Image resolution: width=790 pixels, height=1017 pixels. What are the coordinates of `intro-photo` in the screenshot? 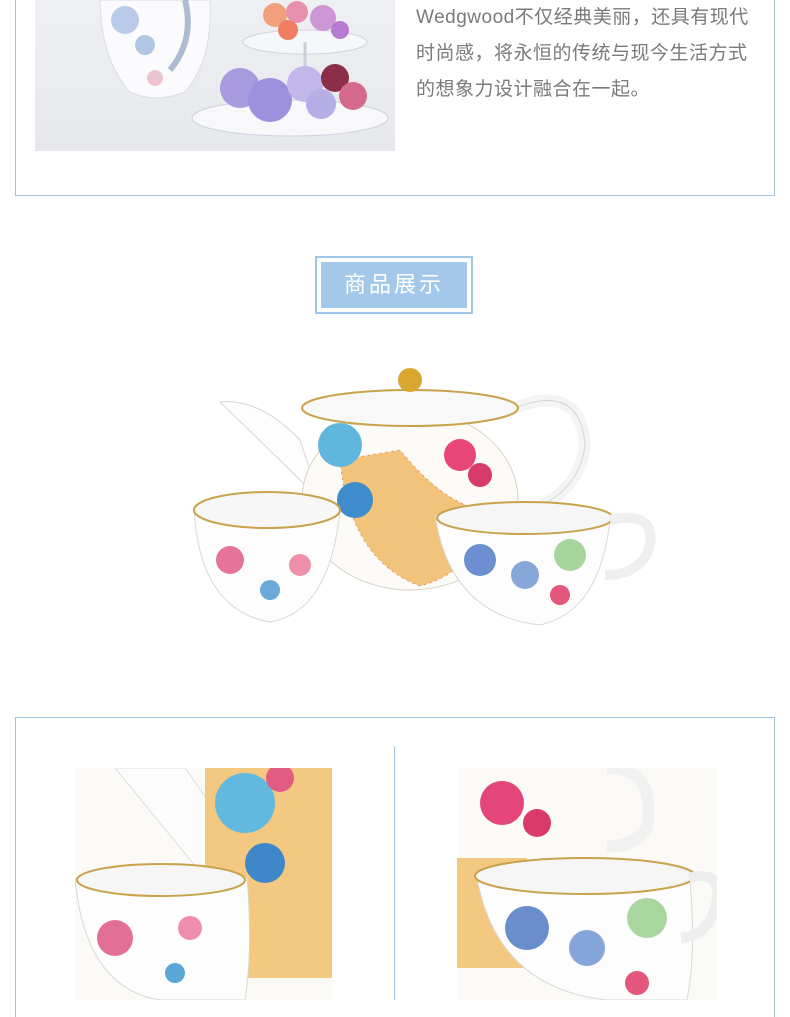 It's located at (215, 75).